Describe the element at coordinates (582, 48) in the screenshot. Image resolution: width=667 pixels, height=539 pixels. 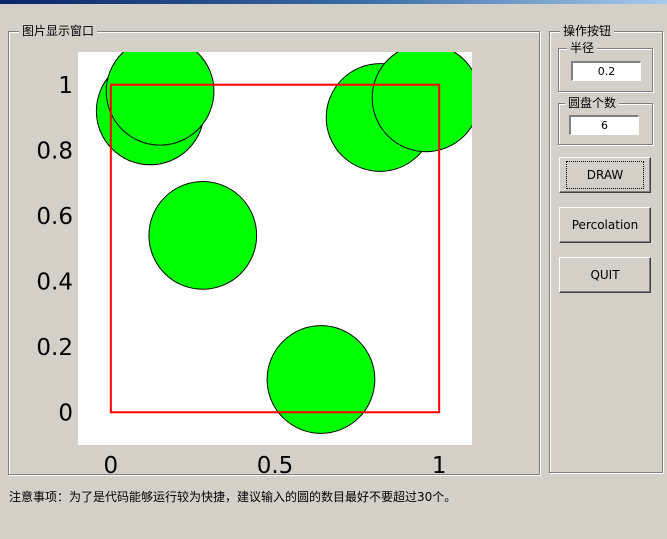
I see `radius-label: 半径` at that location.